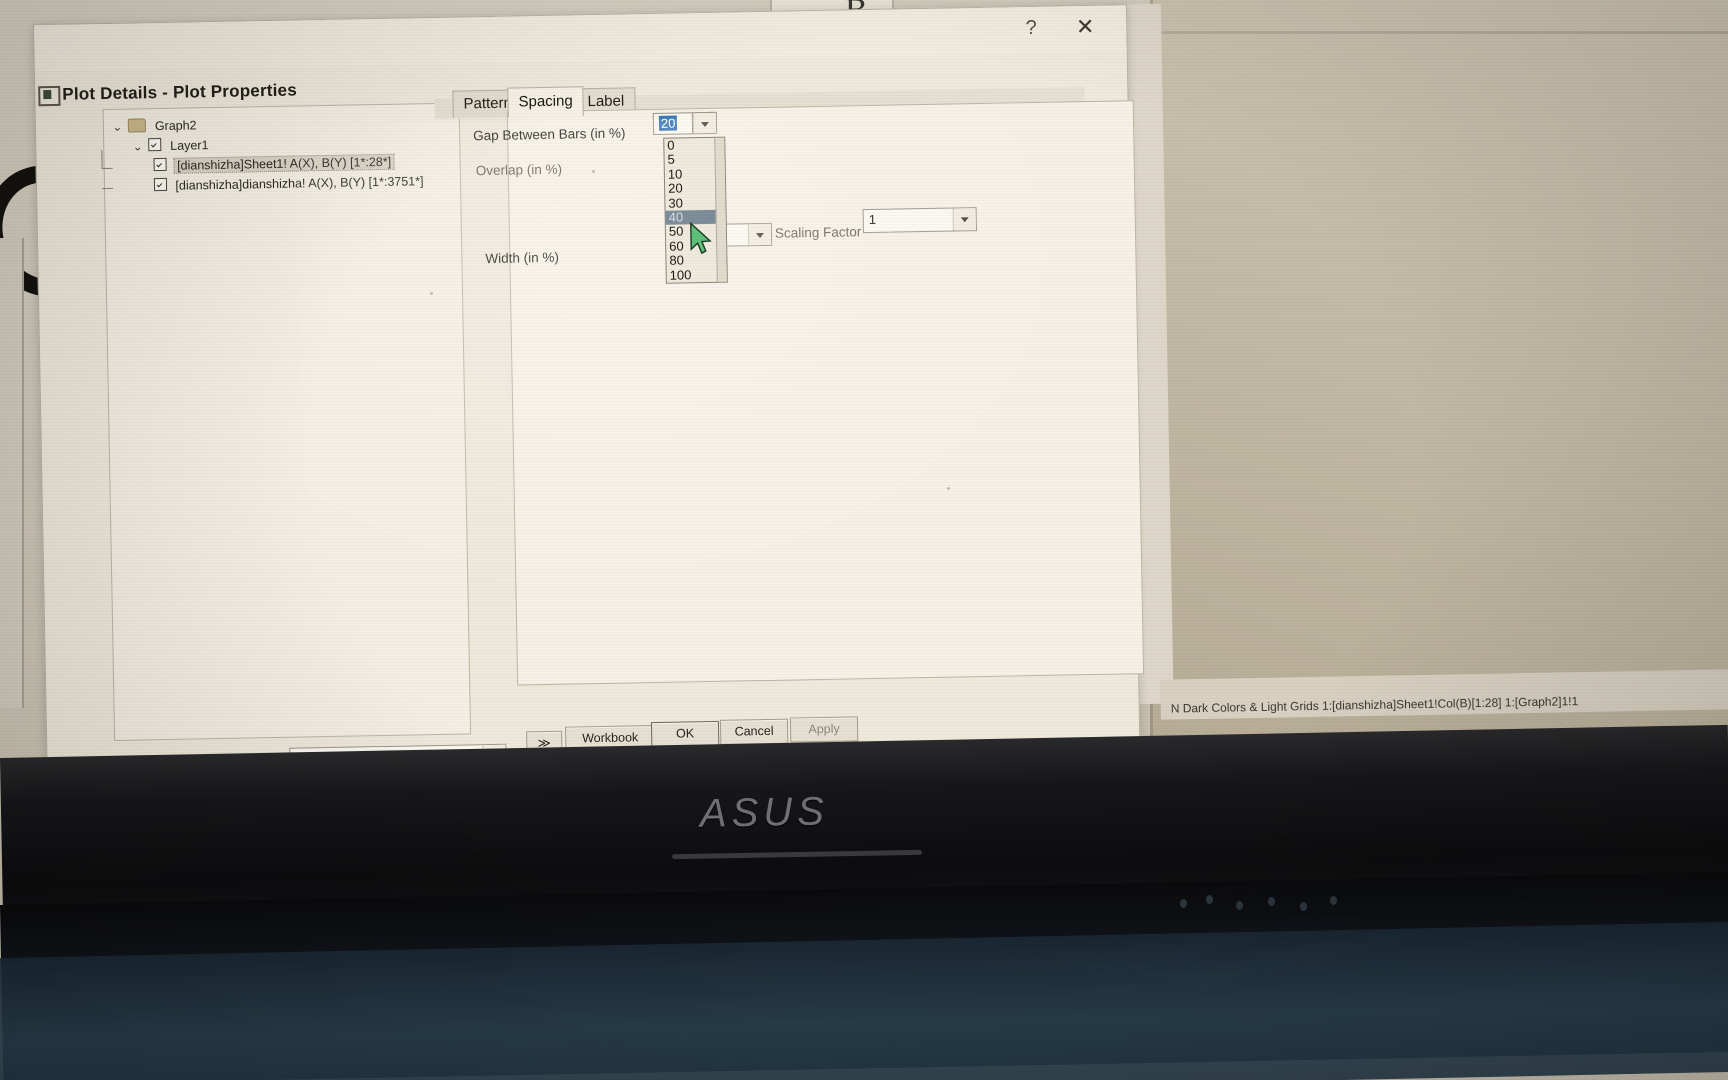 This screenshot has width=1728, height=1080. I want to click on plot-2-checkbox, so click(160, 184).